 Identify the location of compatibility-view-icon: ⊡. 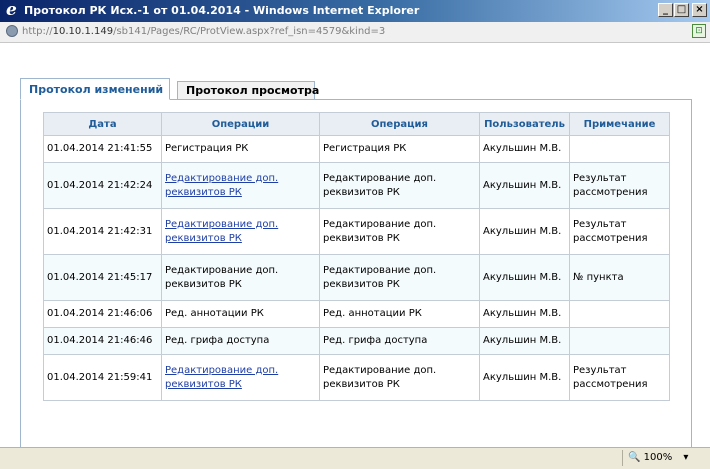
(699, 31).